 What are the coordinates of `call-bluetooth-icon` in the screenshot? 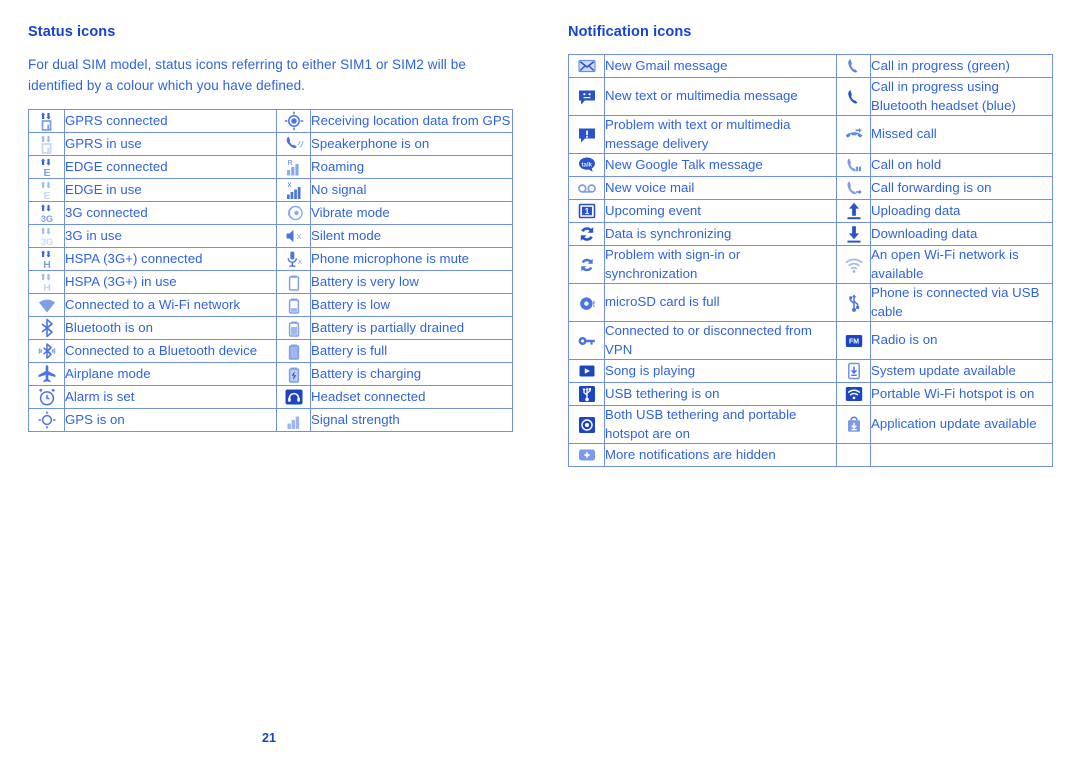 It's located at (853, 96).